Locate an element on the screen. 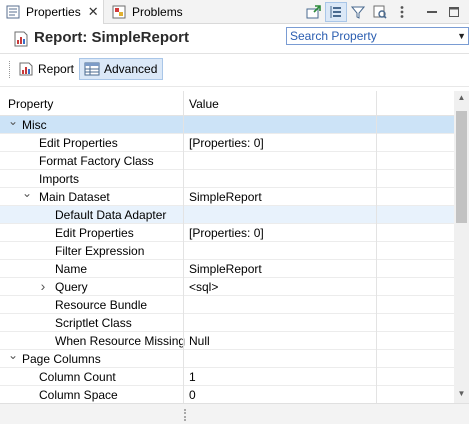 The height and width of the screenshot is (424, 469). property-name: When Resource Missing is located at coordinates (120, 341).